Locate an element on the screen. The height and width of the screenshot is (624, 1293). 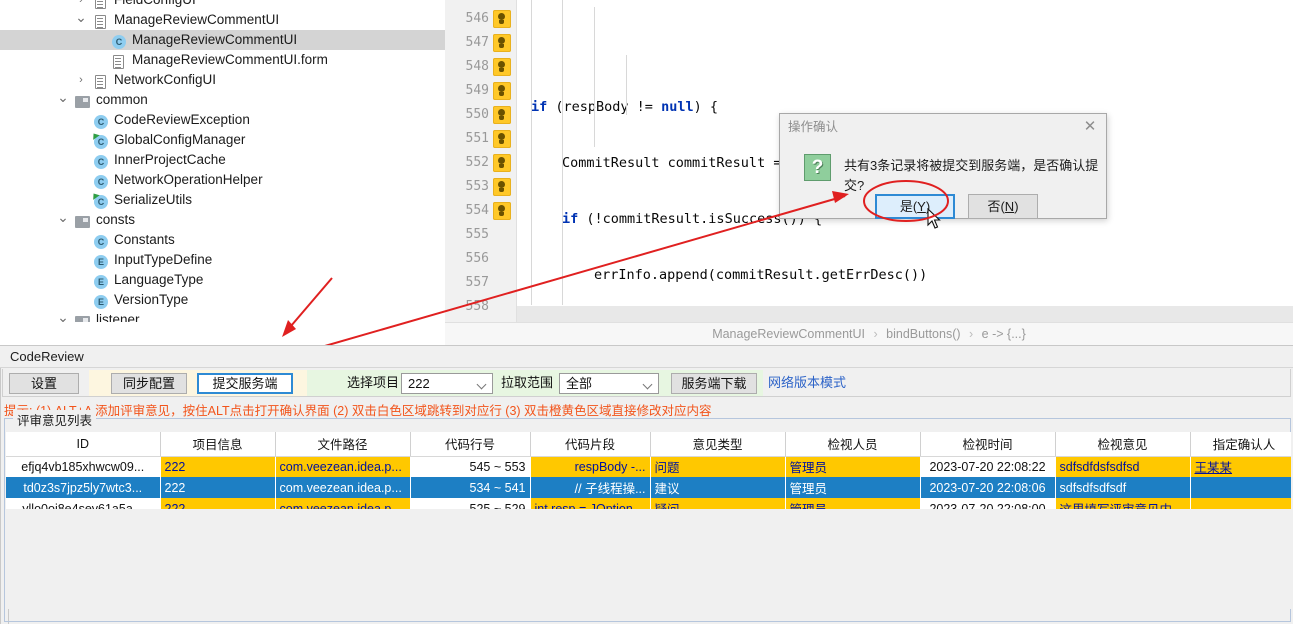
breadcrumb-item-class: ManageReviewCommentUI is located at coordinates (788, 334).